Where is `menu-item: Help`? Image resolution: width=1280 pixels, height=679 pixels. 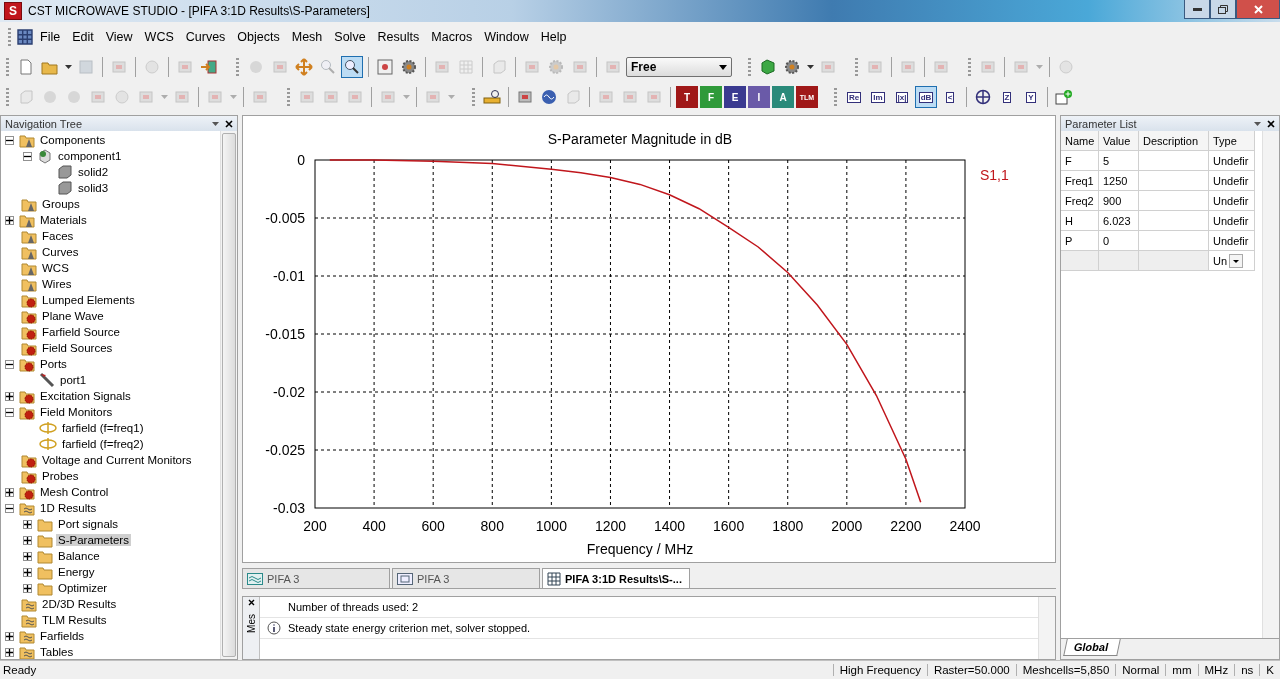
menu-item: Help is located at coordinates (553, 37).